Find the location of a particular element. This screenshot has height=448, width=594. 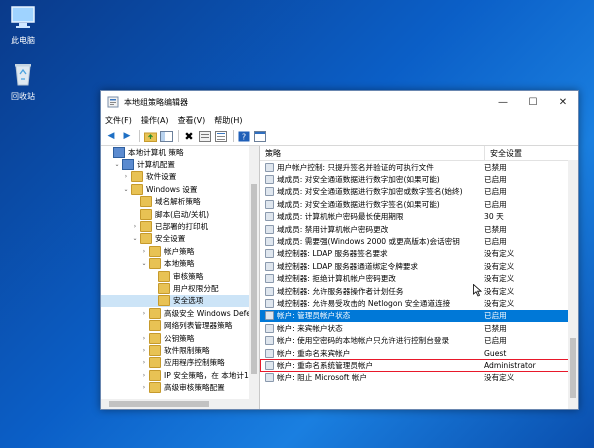

desktop-icon-recycle-bin: 回收站 is located at coordinates (23, 81).